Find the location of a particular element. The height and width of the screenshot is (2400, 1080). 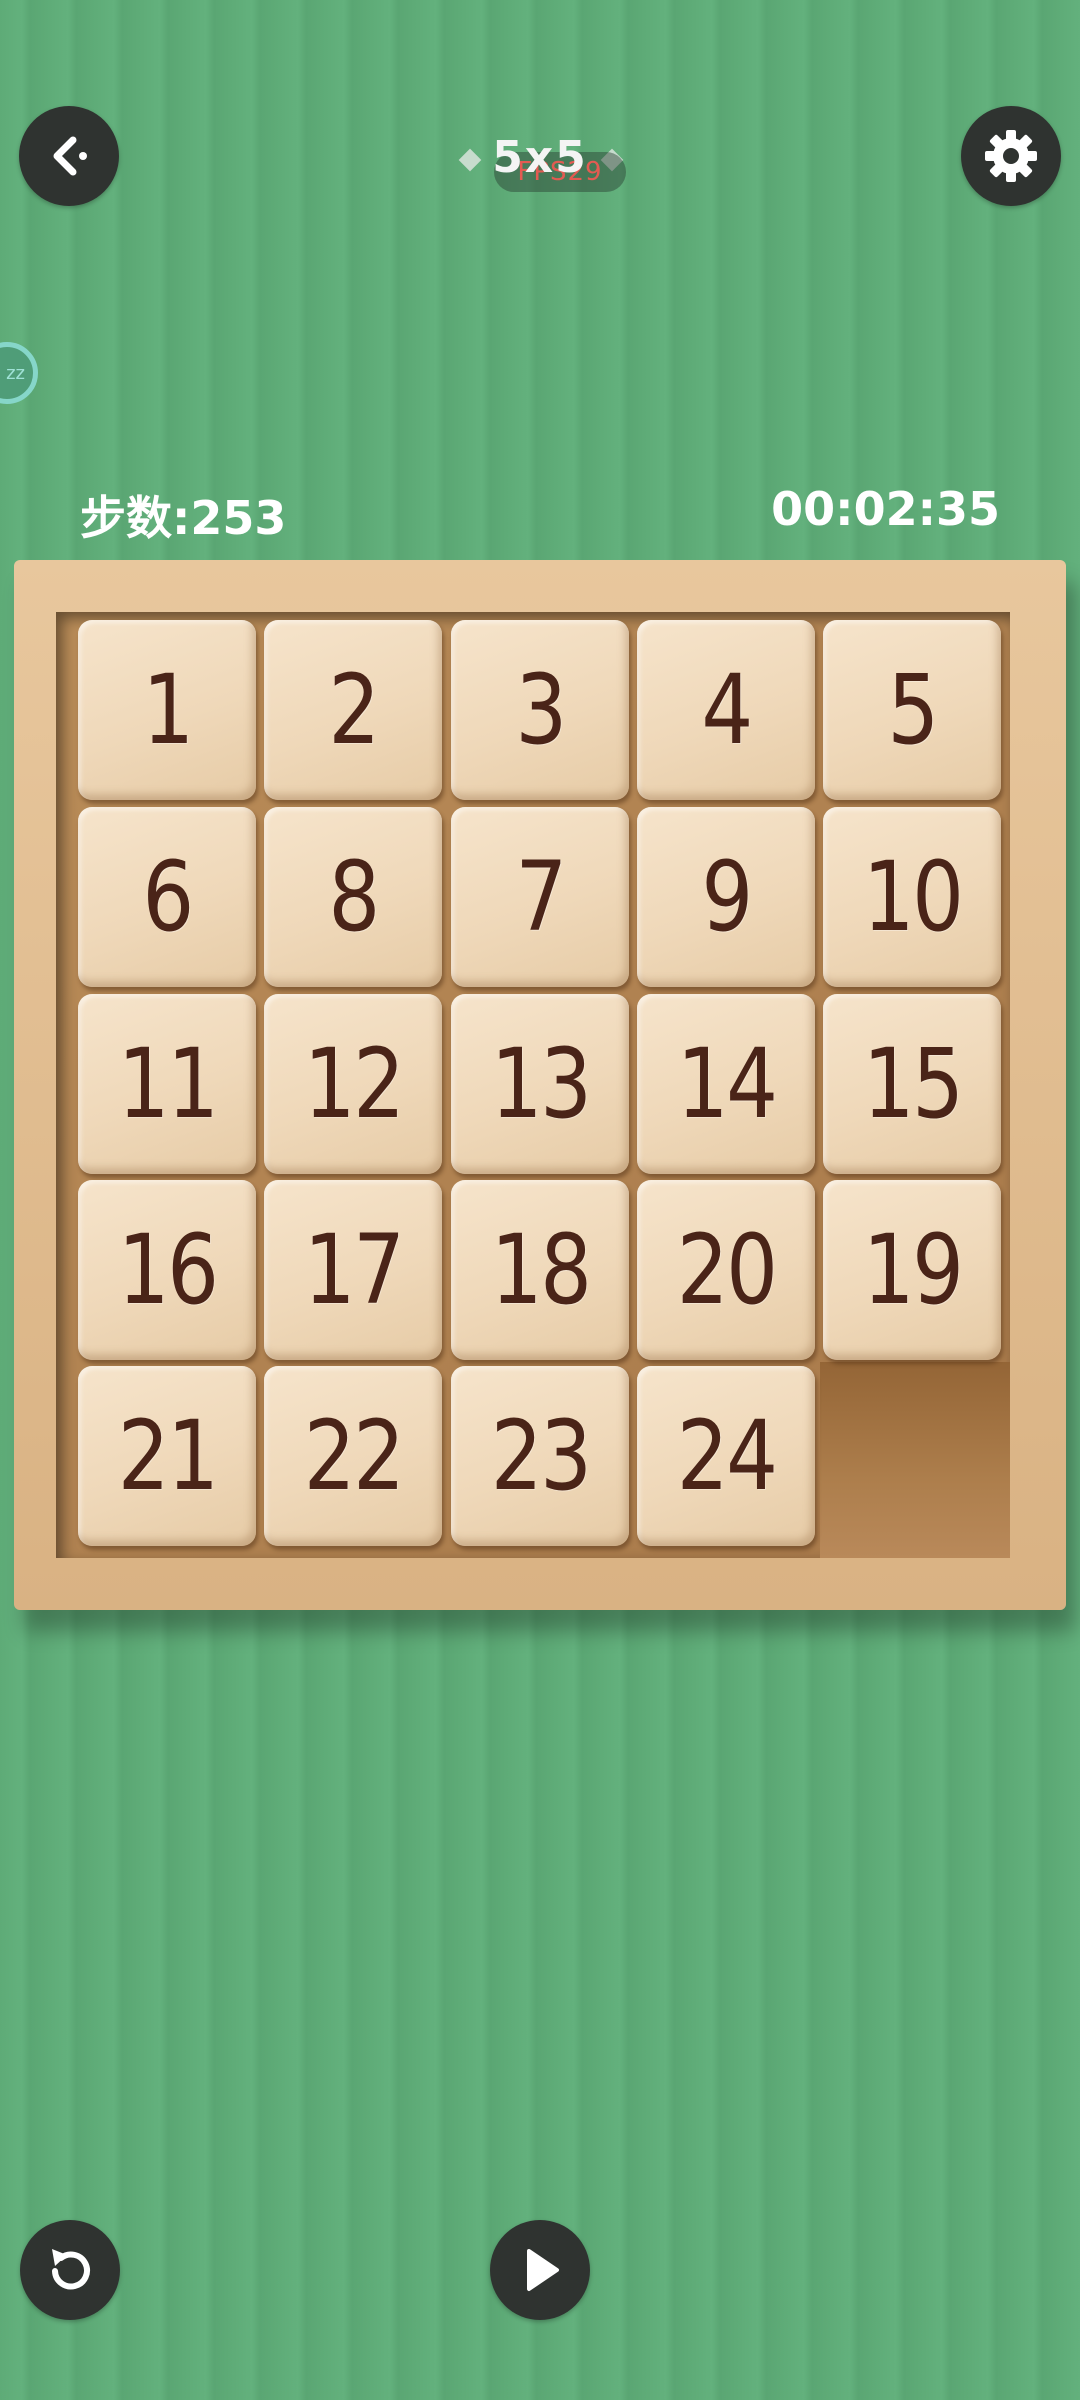

tile-number: 4 is located at coordinates (727, 710).